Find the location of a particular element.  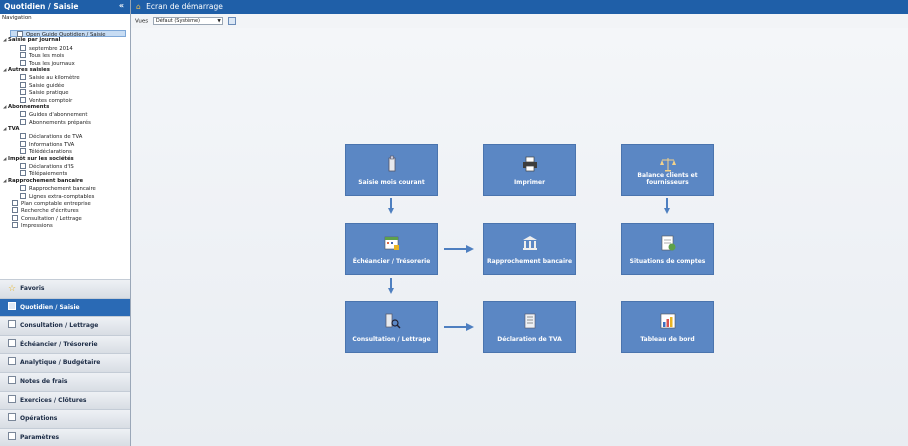

tree-item: Déclarations d'IS is located at coordinates (65, 166).